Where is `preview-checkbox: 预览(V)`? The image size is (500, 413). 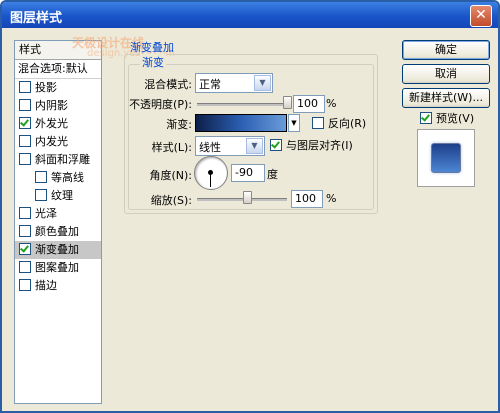
preview-checkbox: 预览(V) is located at coordinates (445, 118).